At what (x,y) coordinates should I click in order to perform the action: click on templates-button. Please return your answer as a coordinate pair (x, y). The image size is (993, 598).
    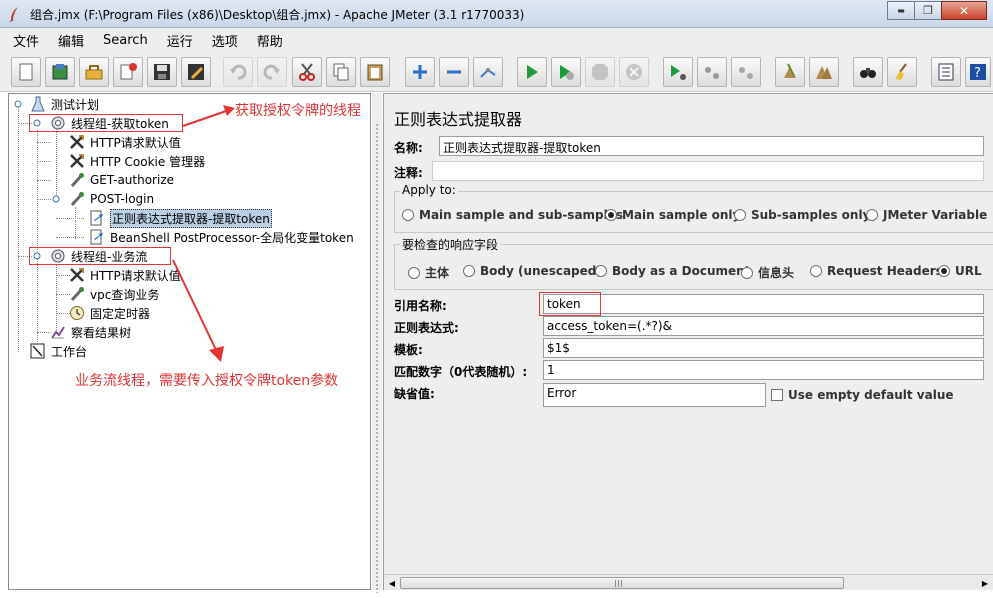
    Looking at the image, I should click on (60, 72).